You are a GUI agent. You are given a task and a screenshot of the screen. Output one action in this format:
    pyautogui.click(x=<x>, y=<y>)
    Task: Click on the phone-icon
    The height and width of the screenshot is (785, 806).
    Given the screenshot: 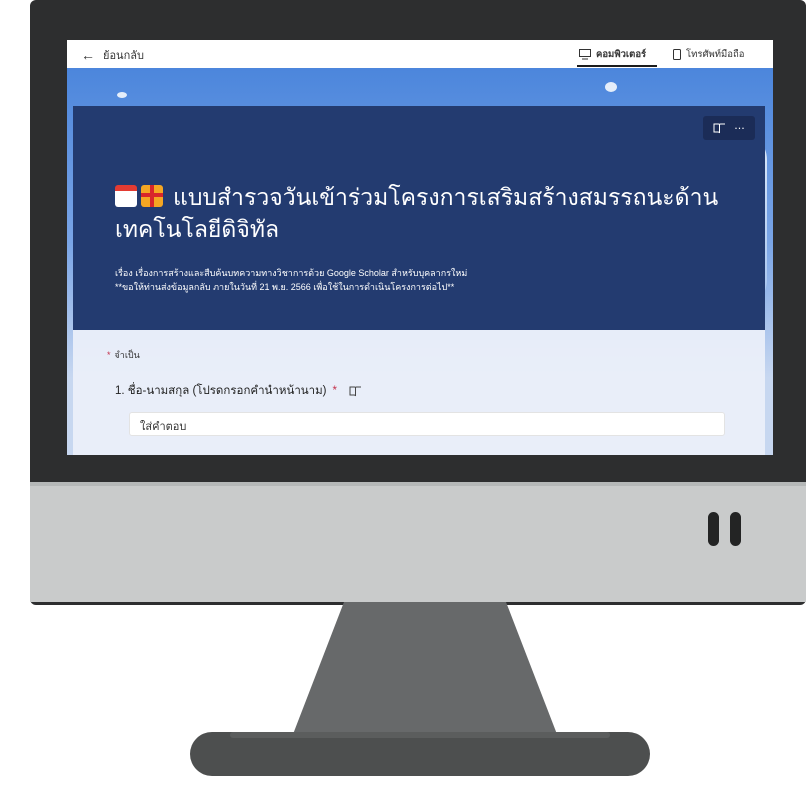 What is the action you would take?
    pyautogui.click(x=677, y=54)
    